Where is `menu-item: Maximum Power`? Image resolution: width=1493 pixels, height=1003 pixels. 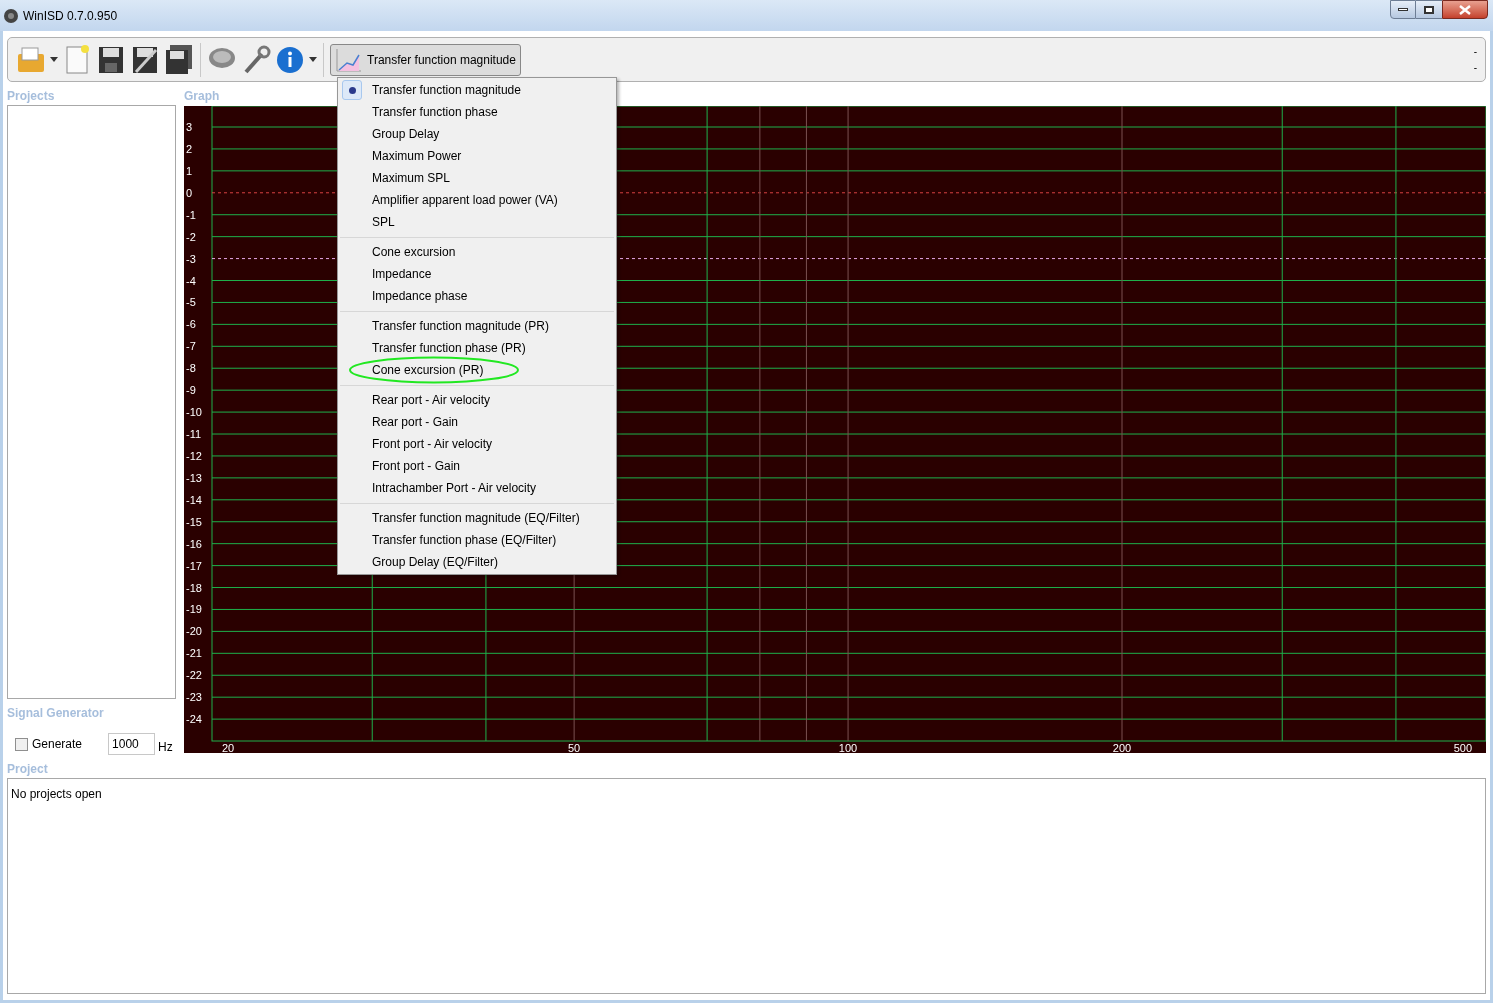 menu-item: Maximum Power is located at coordinates (477, 156).